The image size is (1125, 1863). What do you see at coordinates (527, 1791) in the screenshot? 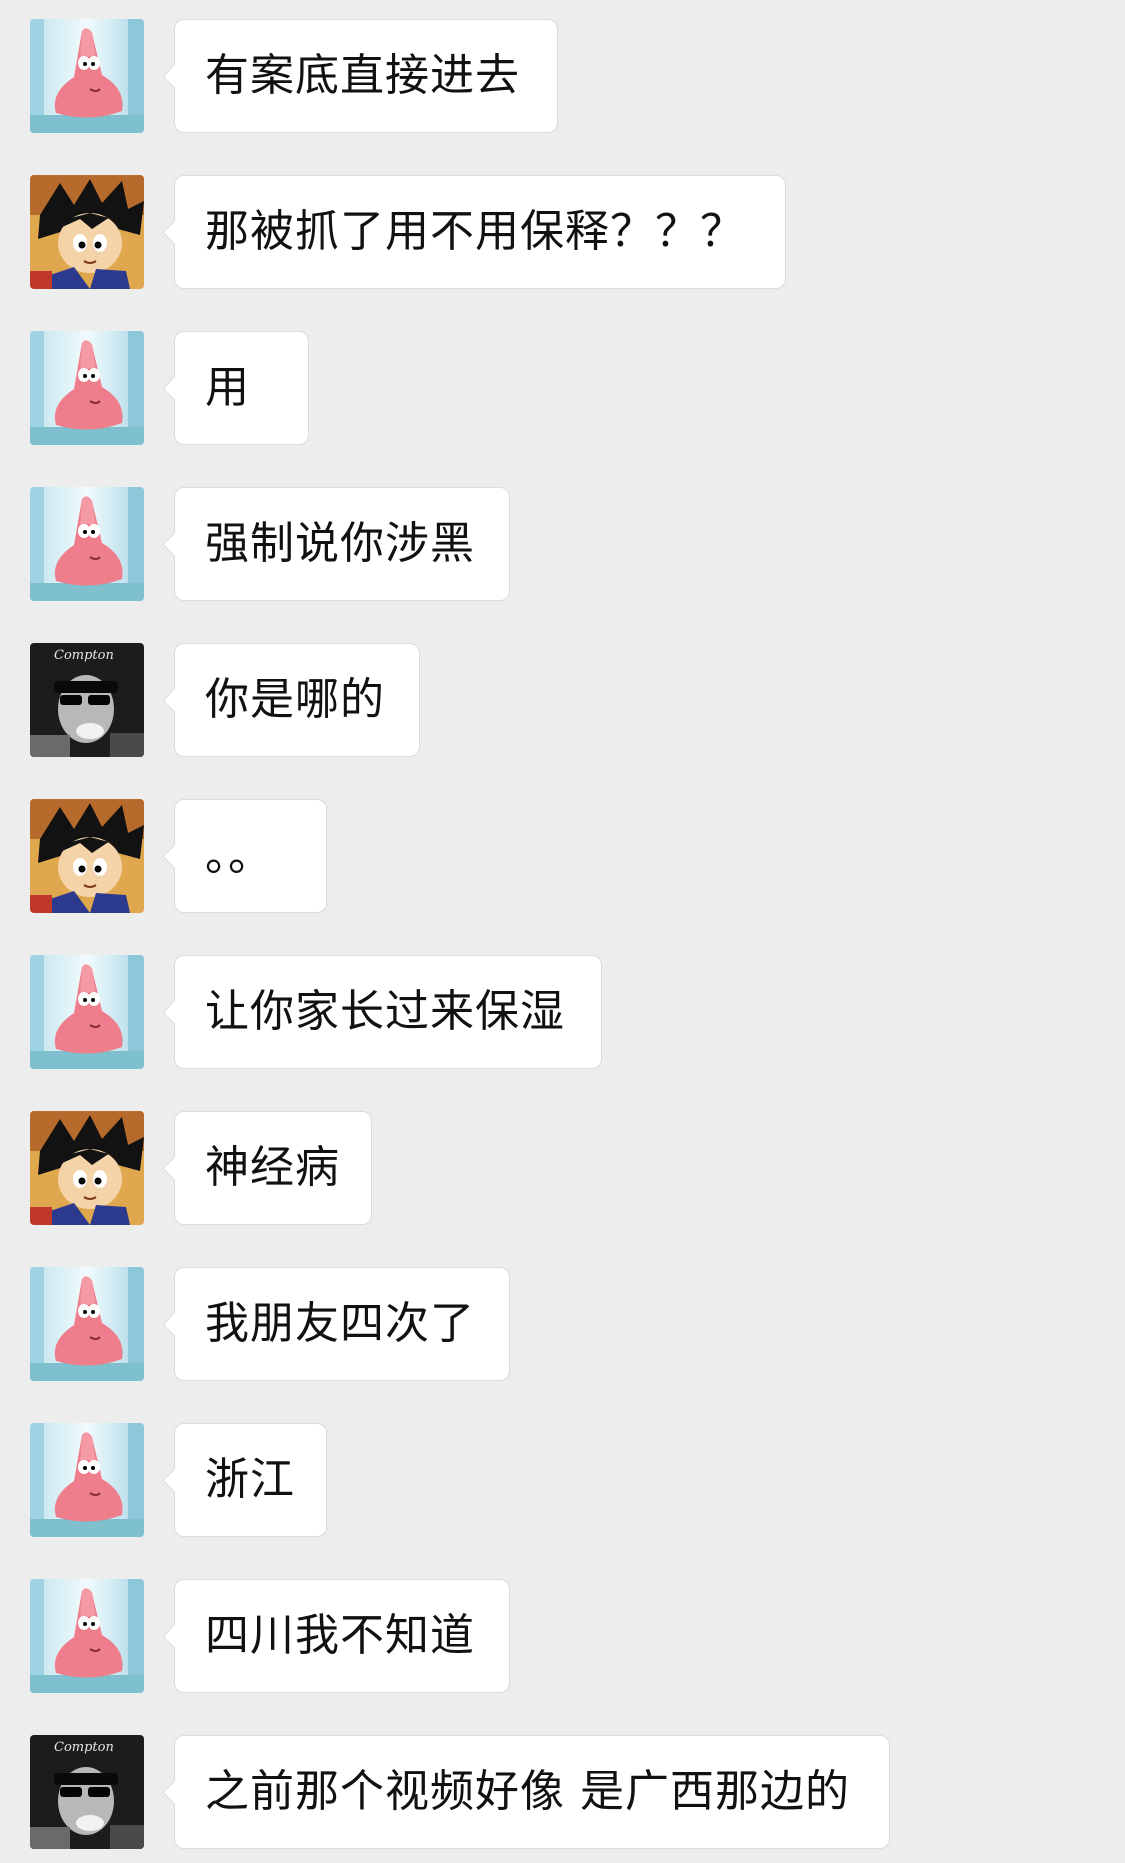
I see `message-text: 之前那个视频好像 是广西那边的` at bounding box center [527, 1791].